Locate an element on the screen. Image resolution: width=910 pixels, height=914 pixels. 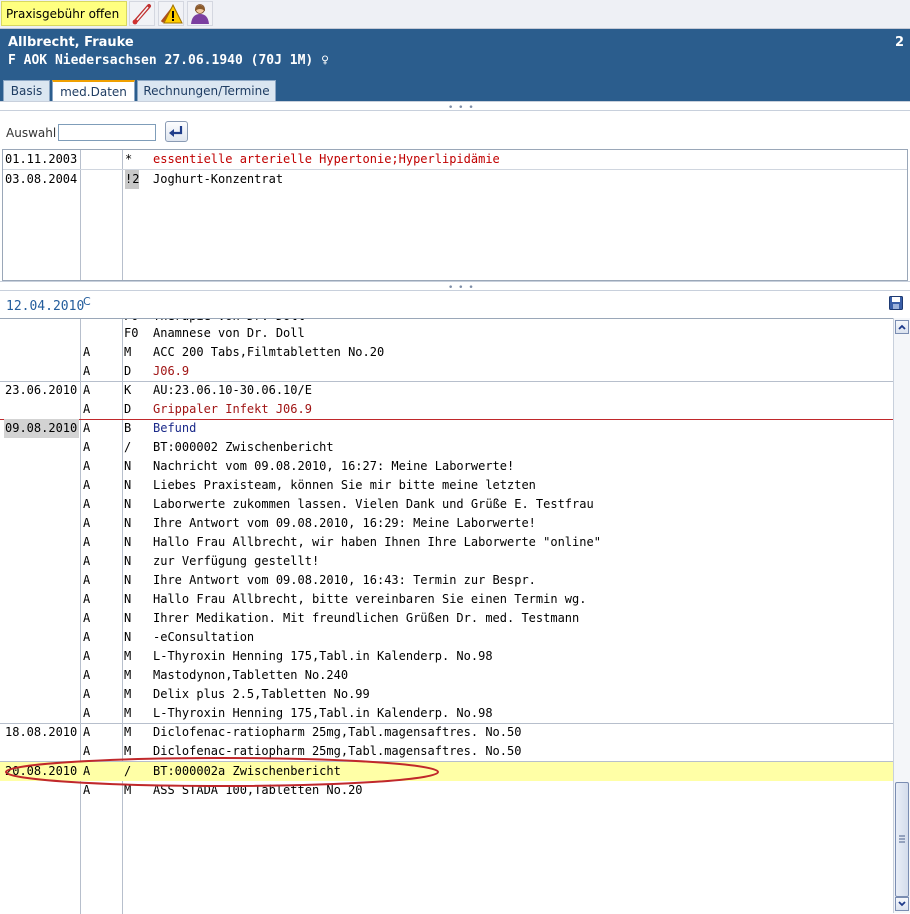
tab-basis: Basis is located at coordinates (26, 90).